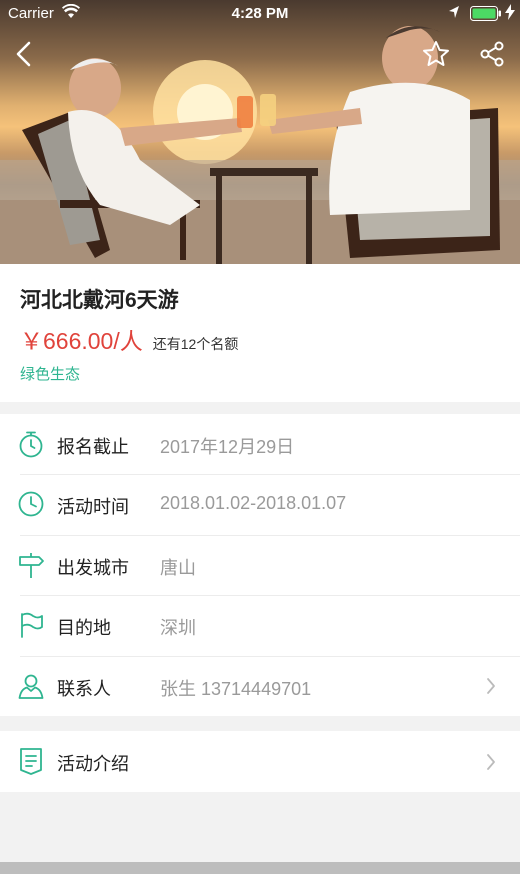  What do you see at coordinates (178, 628) in the screenshot?
I see `detail-value: 深圳` at bounding box center [178, 628].